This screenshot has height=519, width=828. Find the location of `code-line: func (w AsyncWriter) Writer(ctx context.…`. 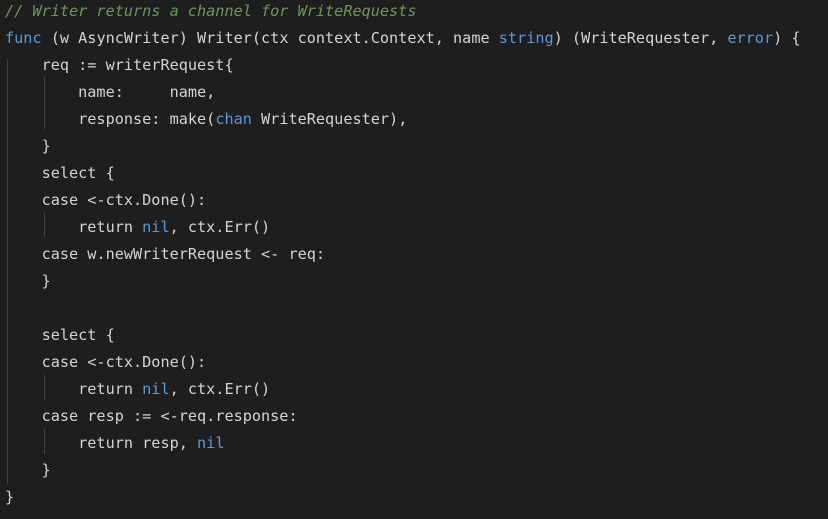

code-line: func (w AsyncWriter) Writer(ctx context.… is located at coordinates (403, 38).